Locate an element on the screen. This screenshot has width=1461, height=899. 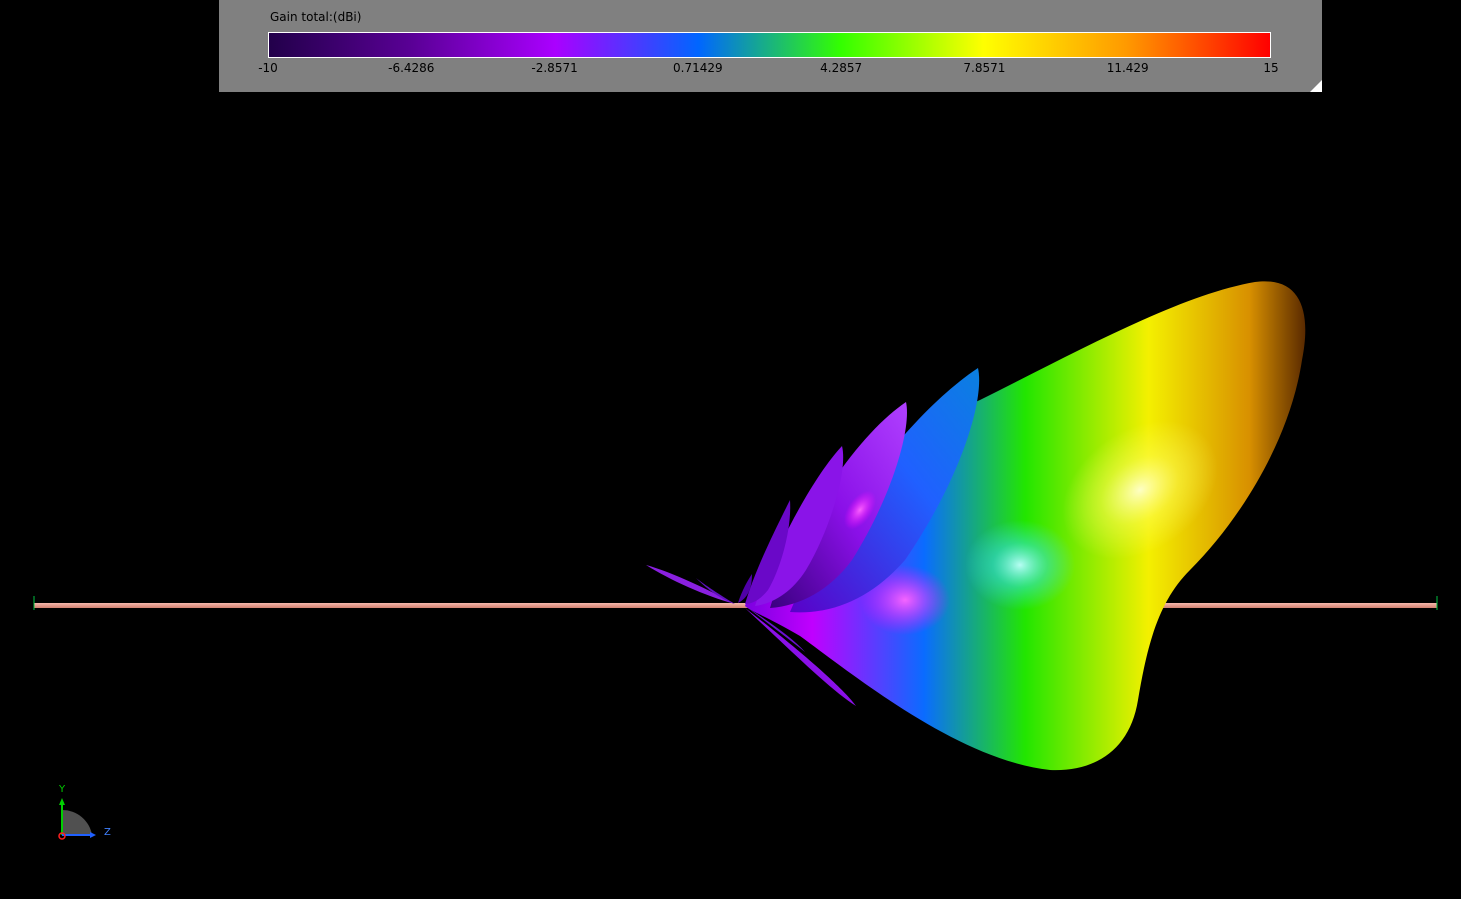
y-axis-label: Y is located at coordinates (62, 789).